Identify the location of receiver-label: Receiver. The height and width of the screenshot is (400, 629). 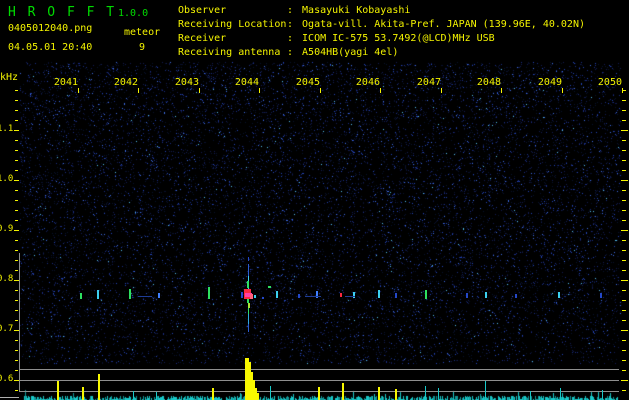
(202, 38).